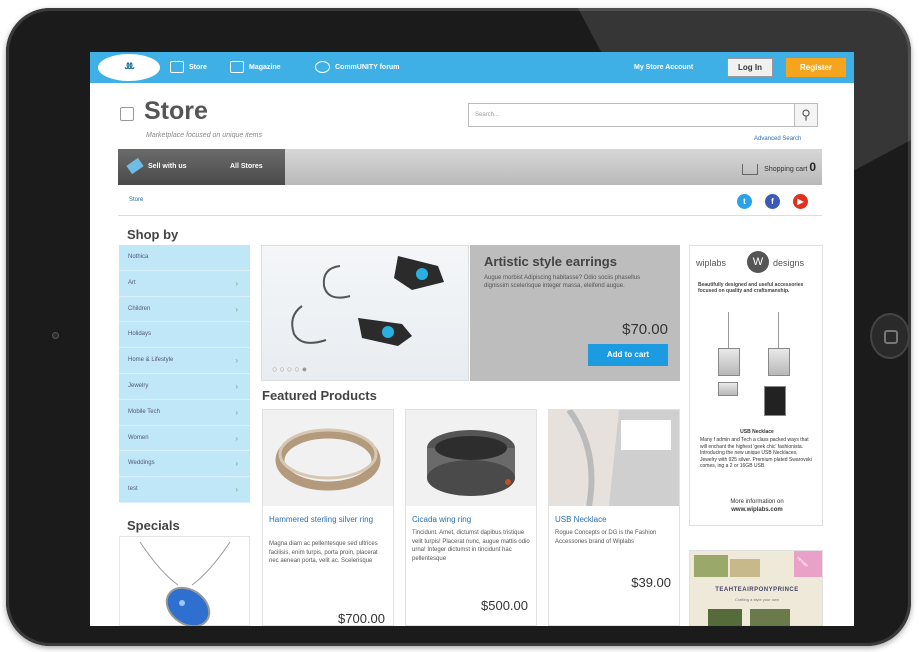 The image size is (919, 652). Describe the element at coordinates (777, 139) in the screenshot. I see `advanced-search-link: Advanced Search` at that location.